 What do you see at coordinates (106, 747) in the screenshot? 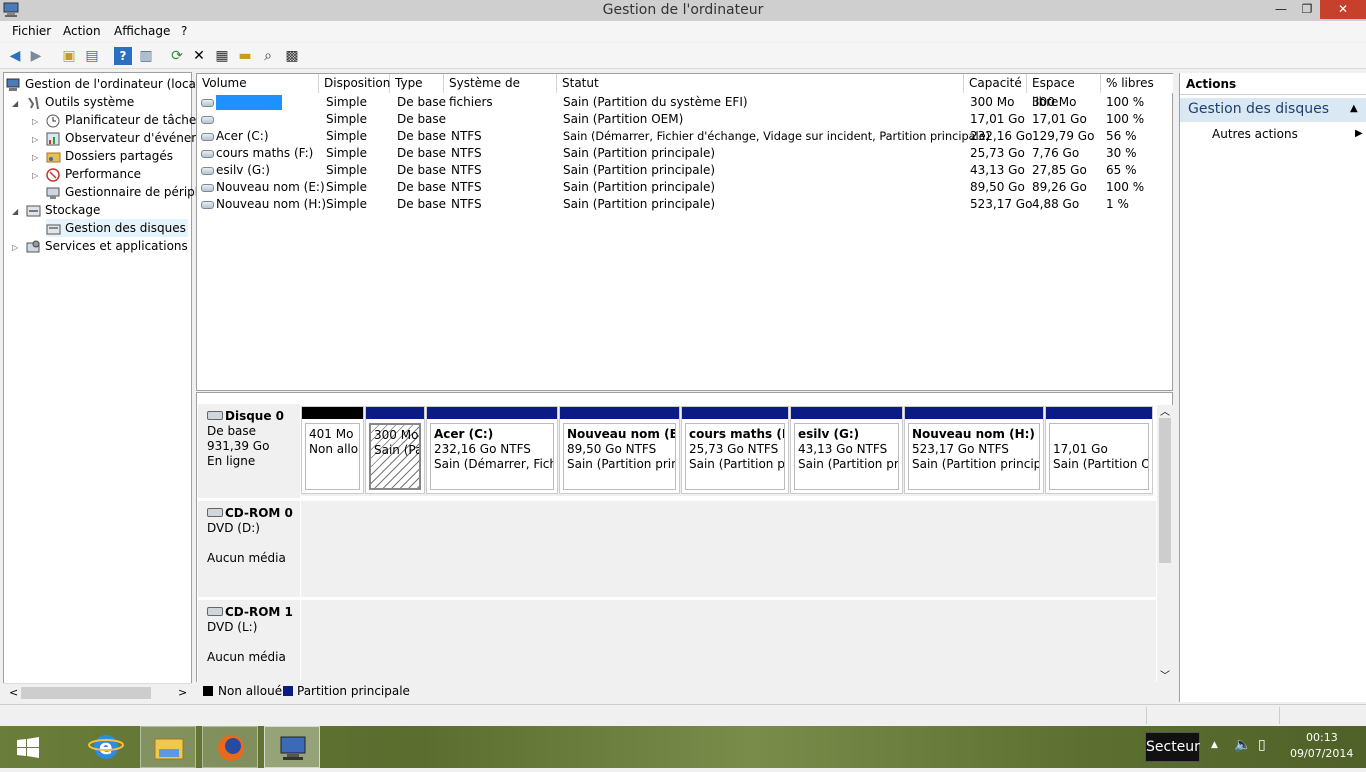
I see `ie-button: e` at bounding box center [106, 747].